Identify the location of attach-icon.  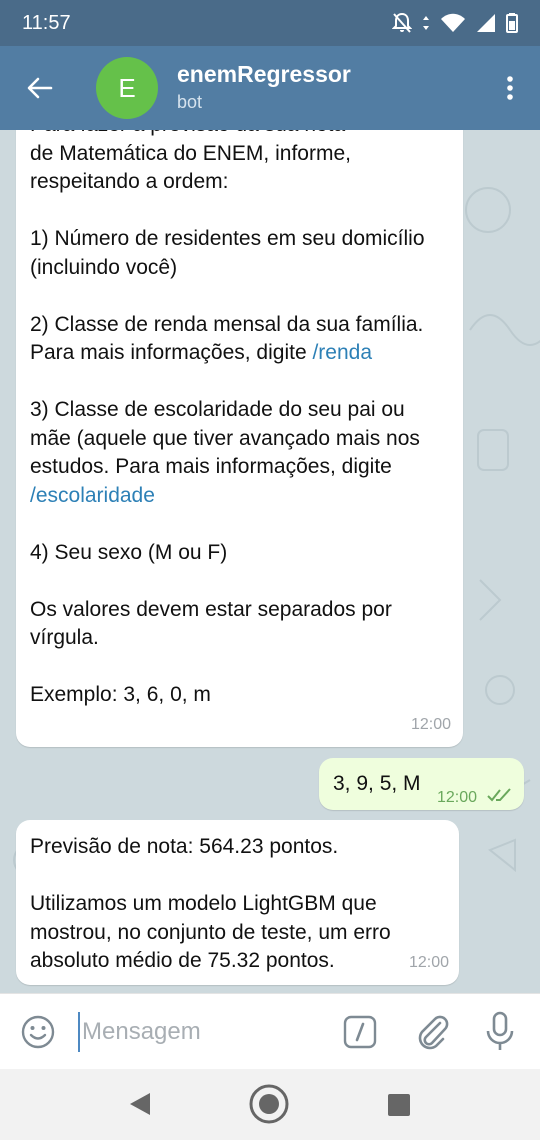
(433, 1032).